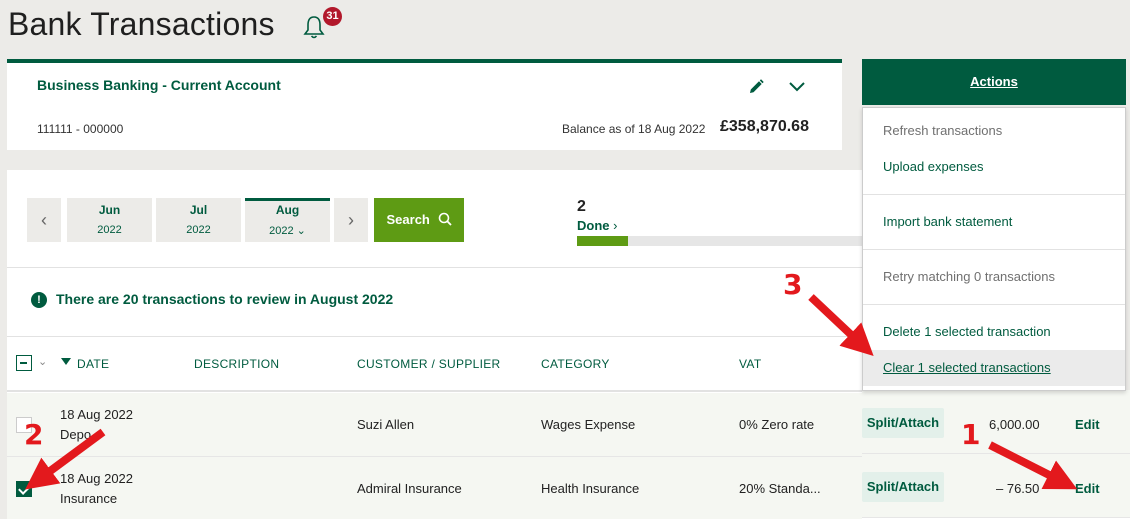 The width and height of the screenshot is (1130, 519). What do you see at coordinates (42, 361) in the screenshot?
I see `chevron-down-icon: ⌄` at bounding box center [42, 361].